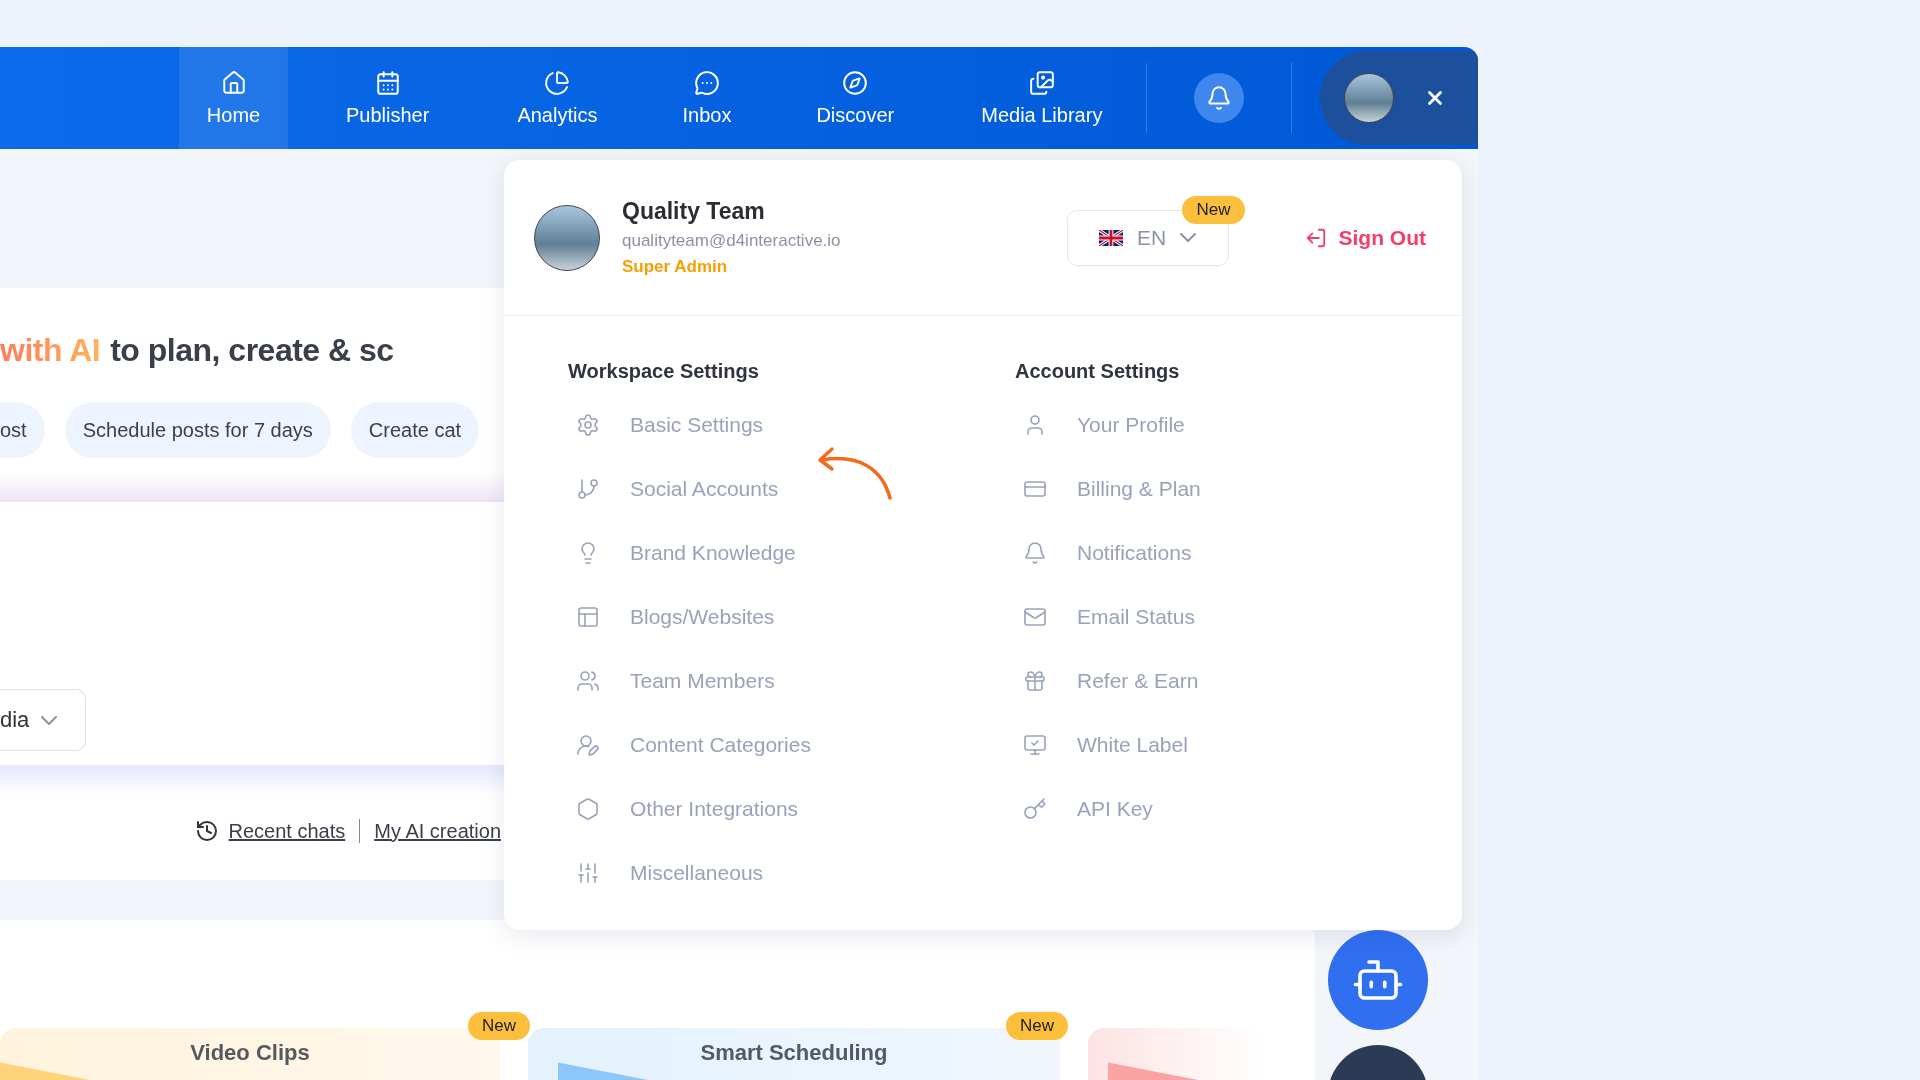 The height and width of the screenshot is (1080, 1920). I want to click on branch-icon, so click(588, 489).